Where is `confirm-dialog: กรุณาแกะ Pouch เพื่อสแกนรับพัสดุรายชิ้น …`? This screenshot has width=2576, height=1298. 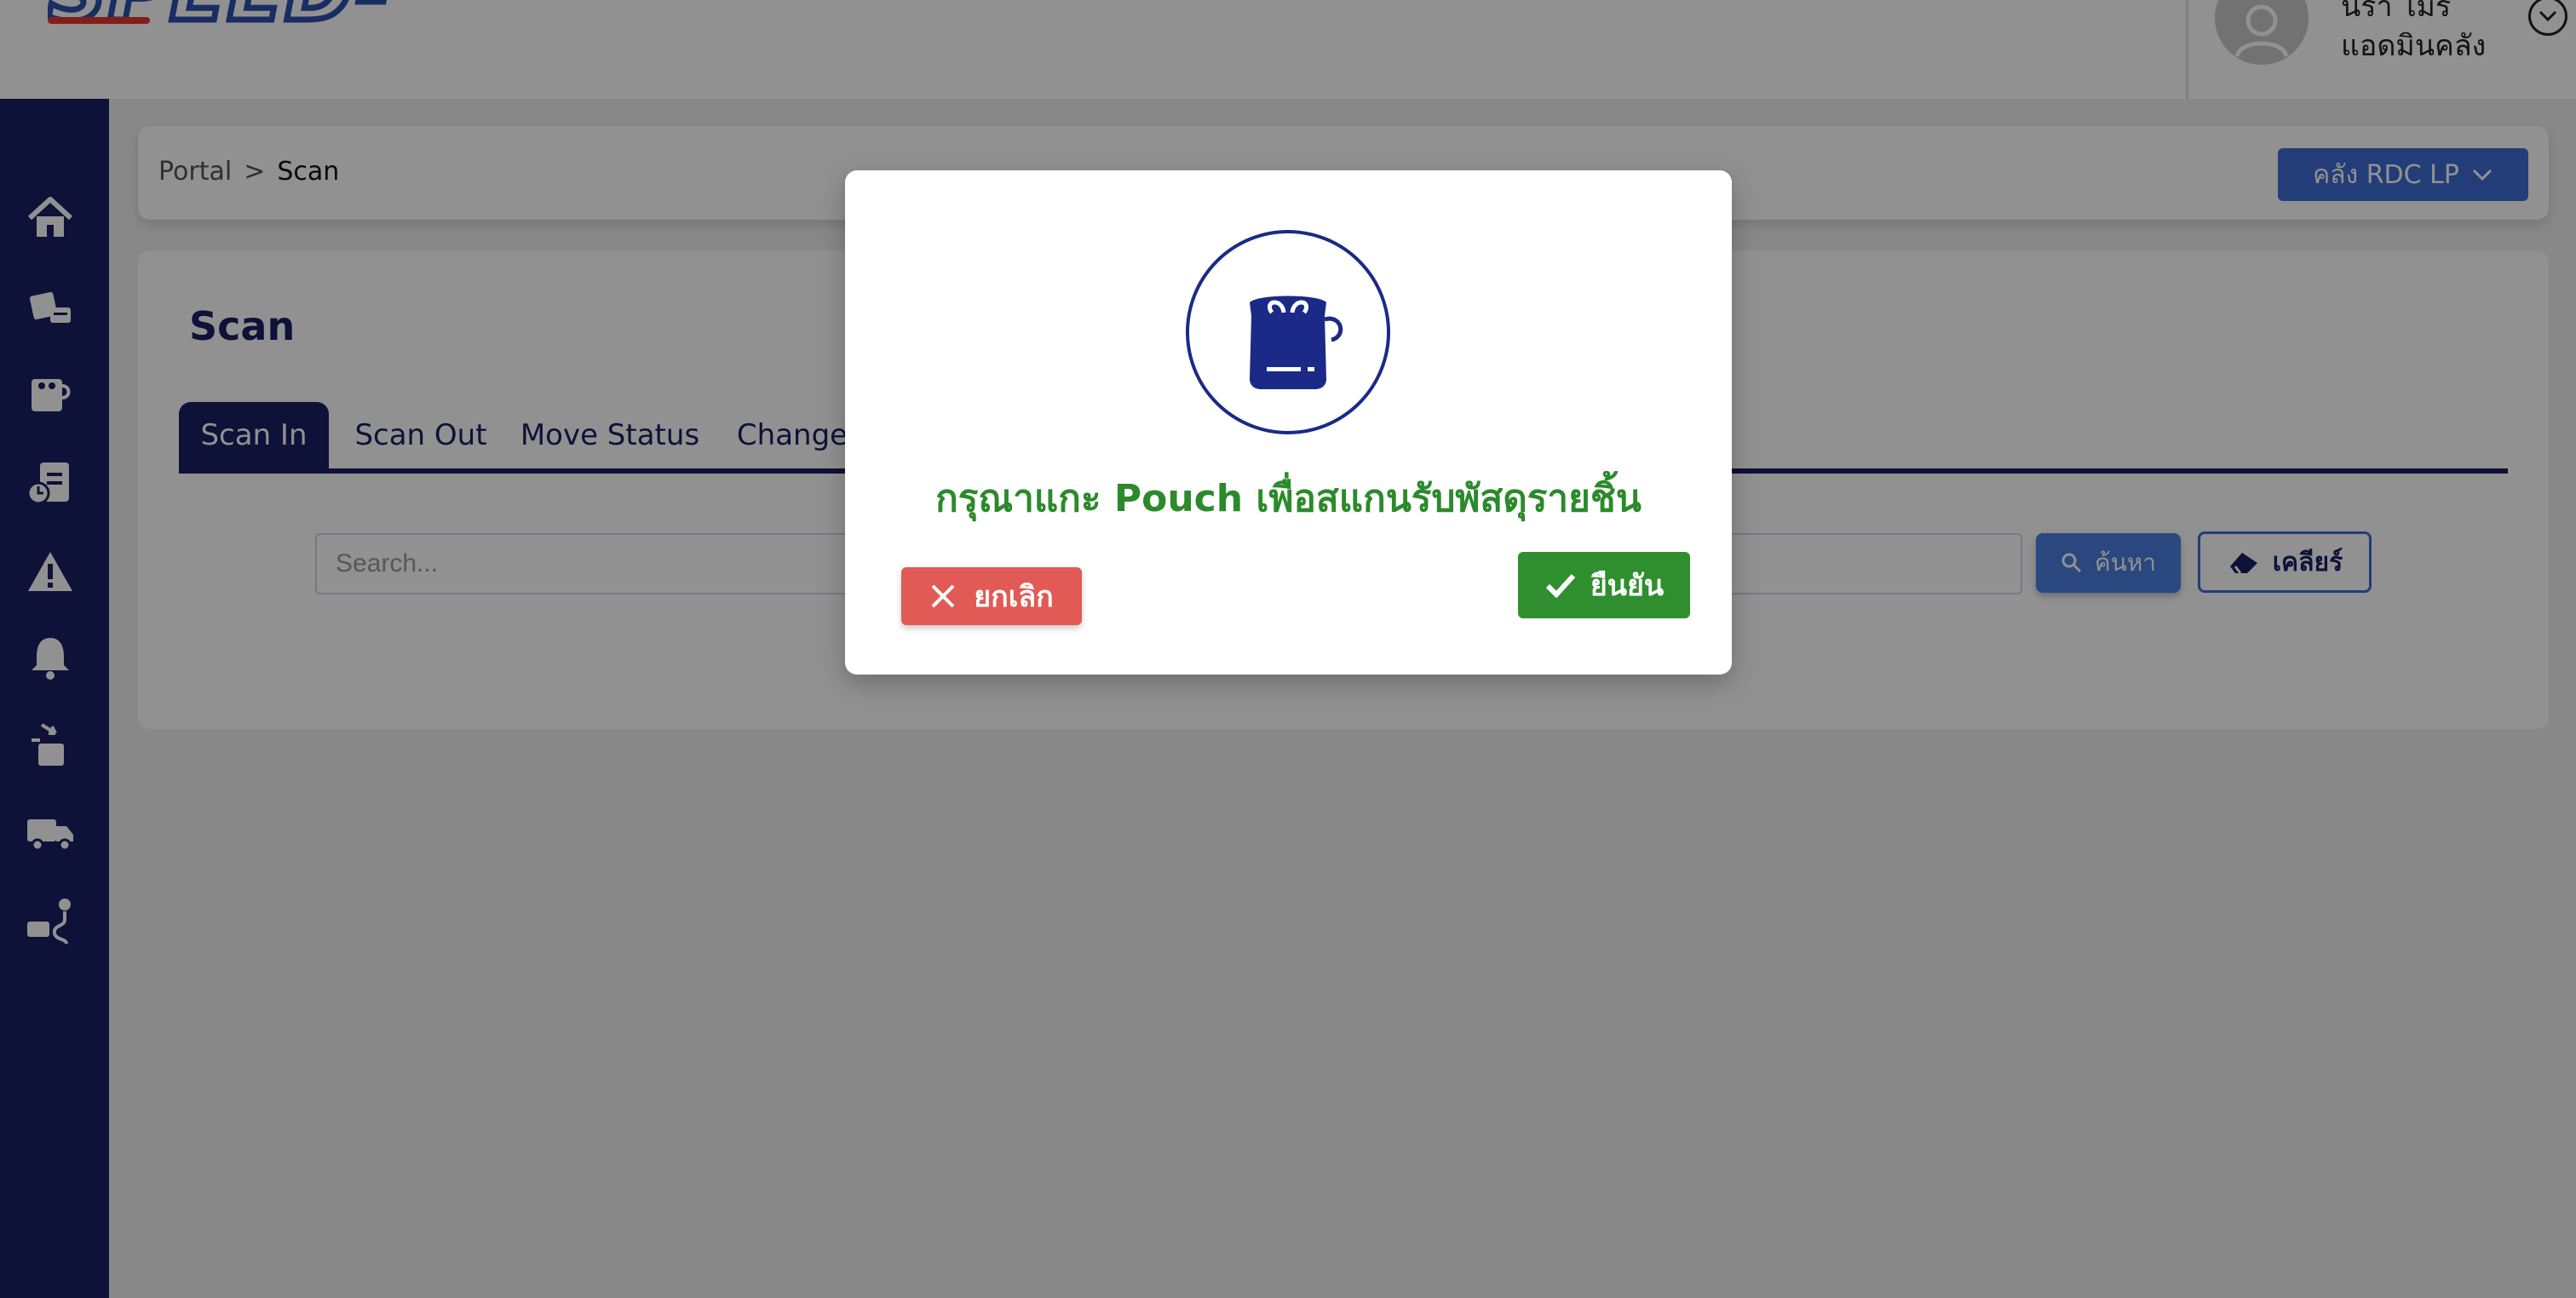
confirm-dialog: กรุณาแกะ Pouch เพื่อสแกนรับพัสดุรายชิ้น … is located at coordinates (1288, 422).